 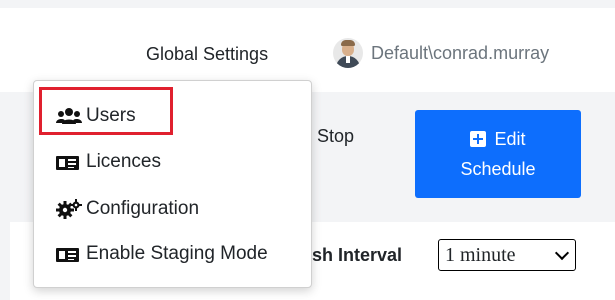 I want to click on refresh-interval-select: 1 minute, so click(x=507, y=255).